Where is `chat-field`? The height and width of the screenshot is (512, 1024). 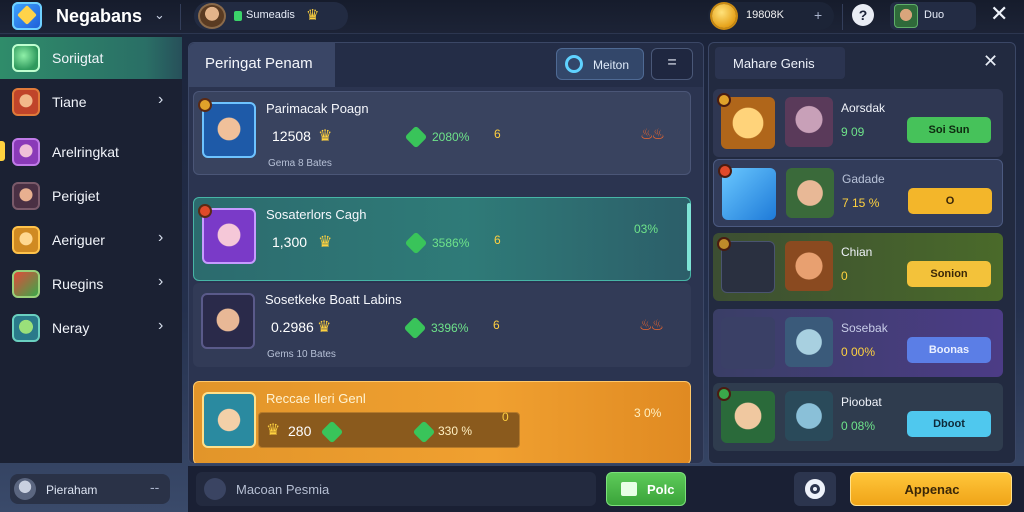
chat-field is located at coordinates (396, 489).